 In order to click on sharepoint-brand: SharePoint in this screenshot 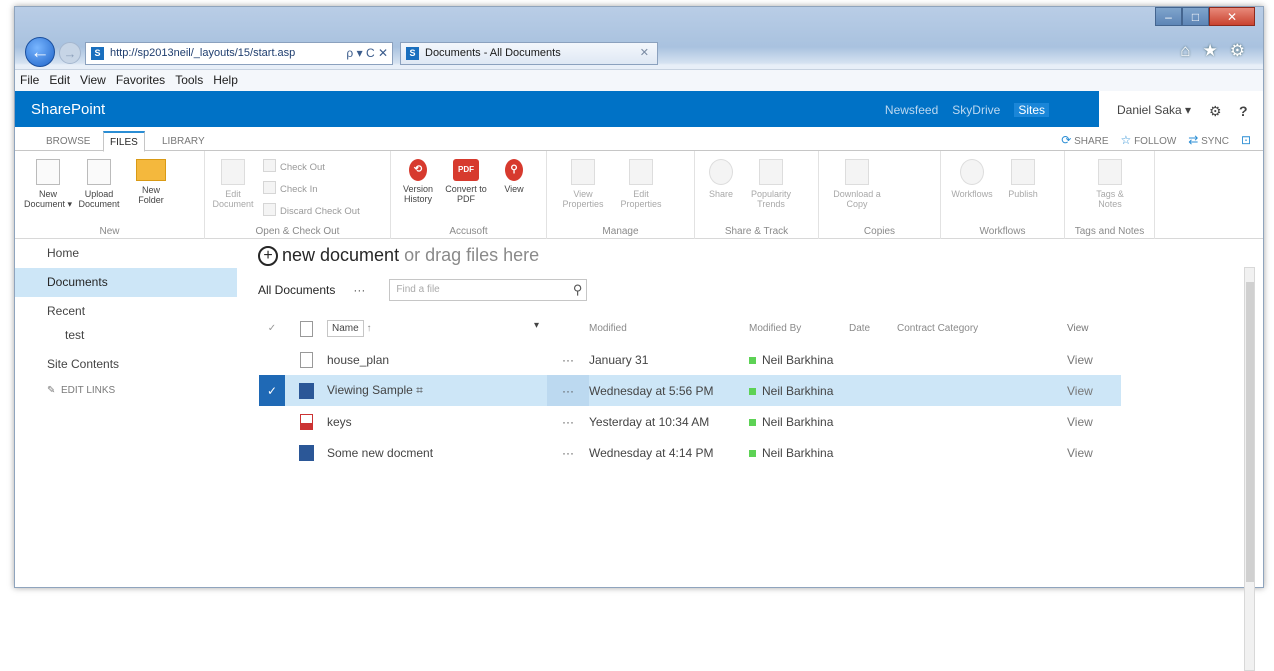, I will do `click(68, 109)`.